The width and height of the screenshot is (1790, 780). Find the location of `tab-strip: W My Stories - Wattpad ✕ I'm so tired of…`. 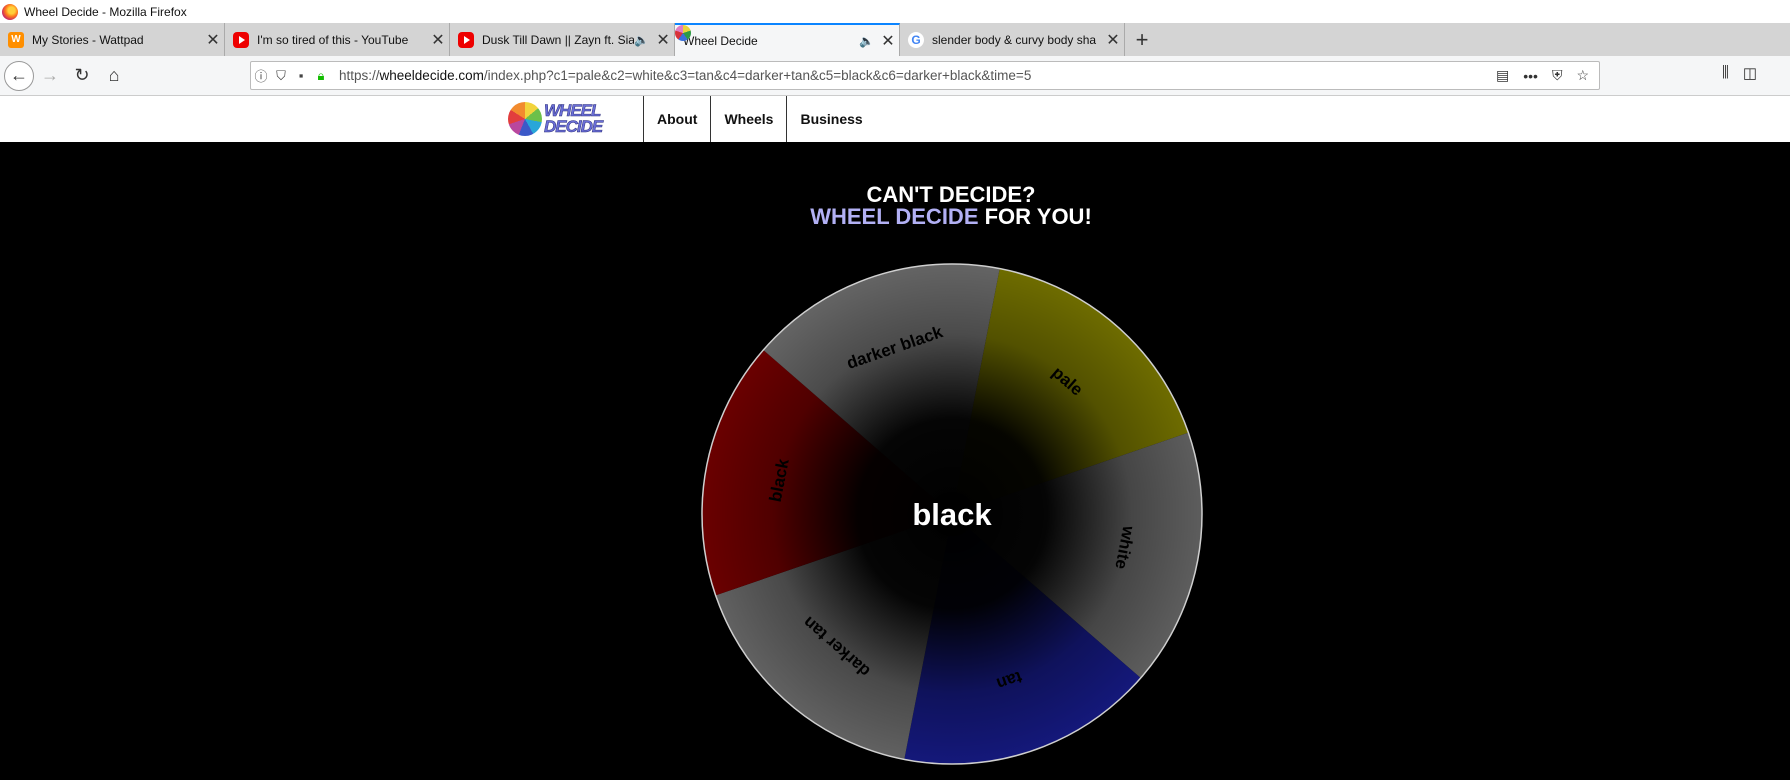

tab-strip: W My Stories - Wattpad ✕ I'm so tired of… is located at coordinates (895, 39).